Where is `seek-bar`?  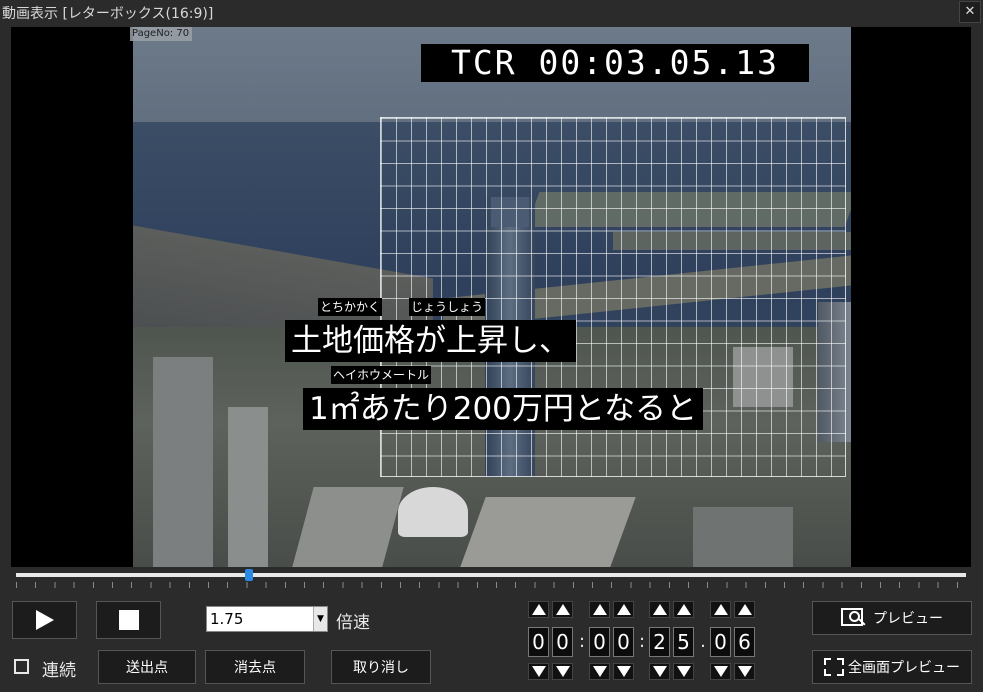 seek-bar is located at coordinates (491, 575).